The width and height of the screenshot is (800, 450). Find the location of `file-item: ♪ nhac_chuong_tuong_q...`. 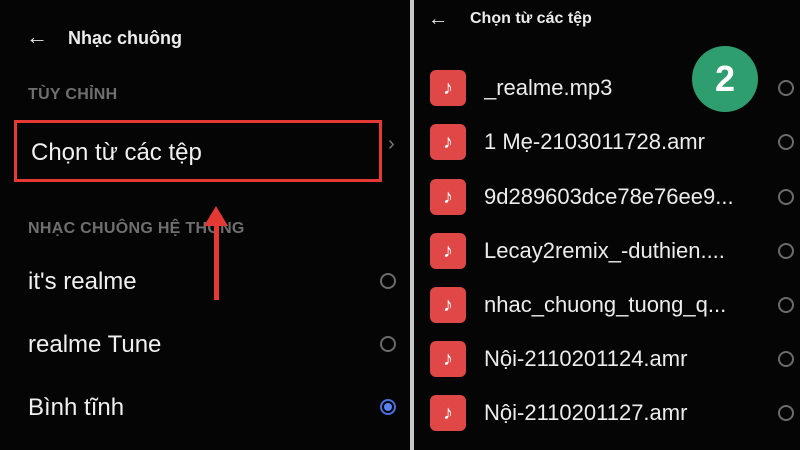

file-item: ♪ nhac_chuong_tuong_q... is located at coordinates (615, 308).